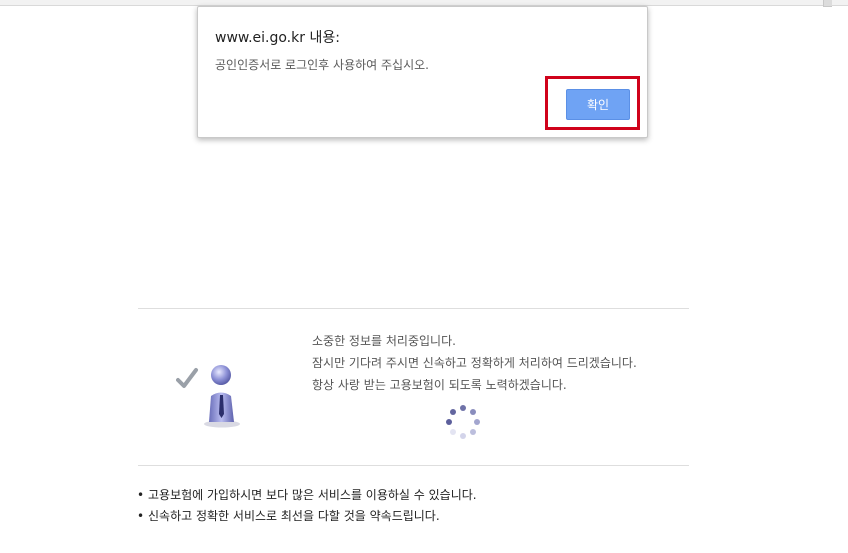  I want to click on list-item: • 고용보험에 가입하시면 보다 많은 서비스를 이용하실 수 있습니다., so click(307, 497).